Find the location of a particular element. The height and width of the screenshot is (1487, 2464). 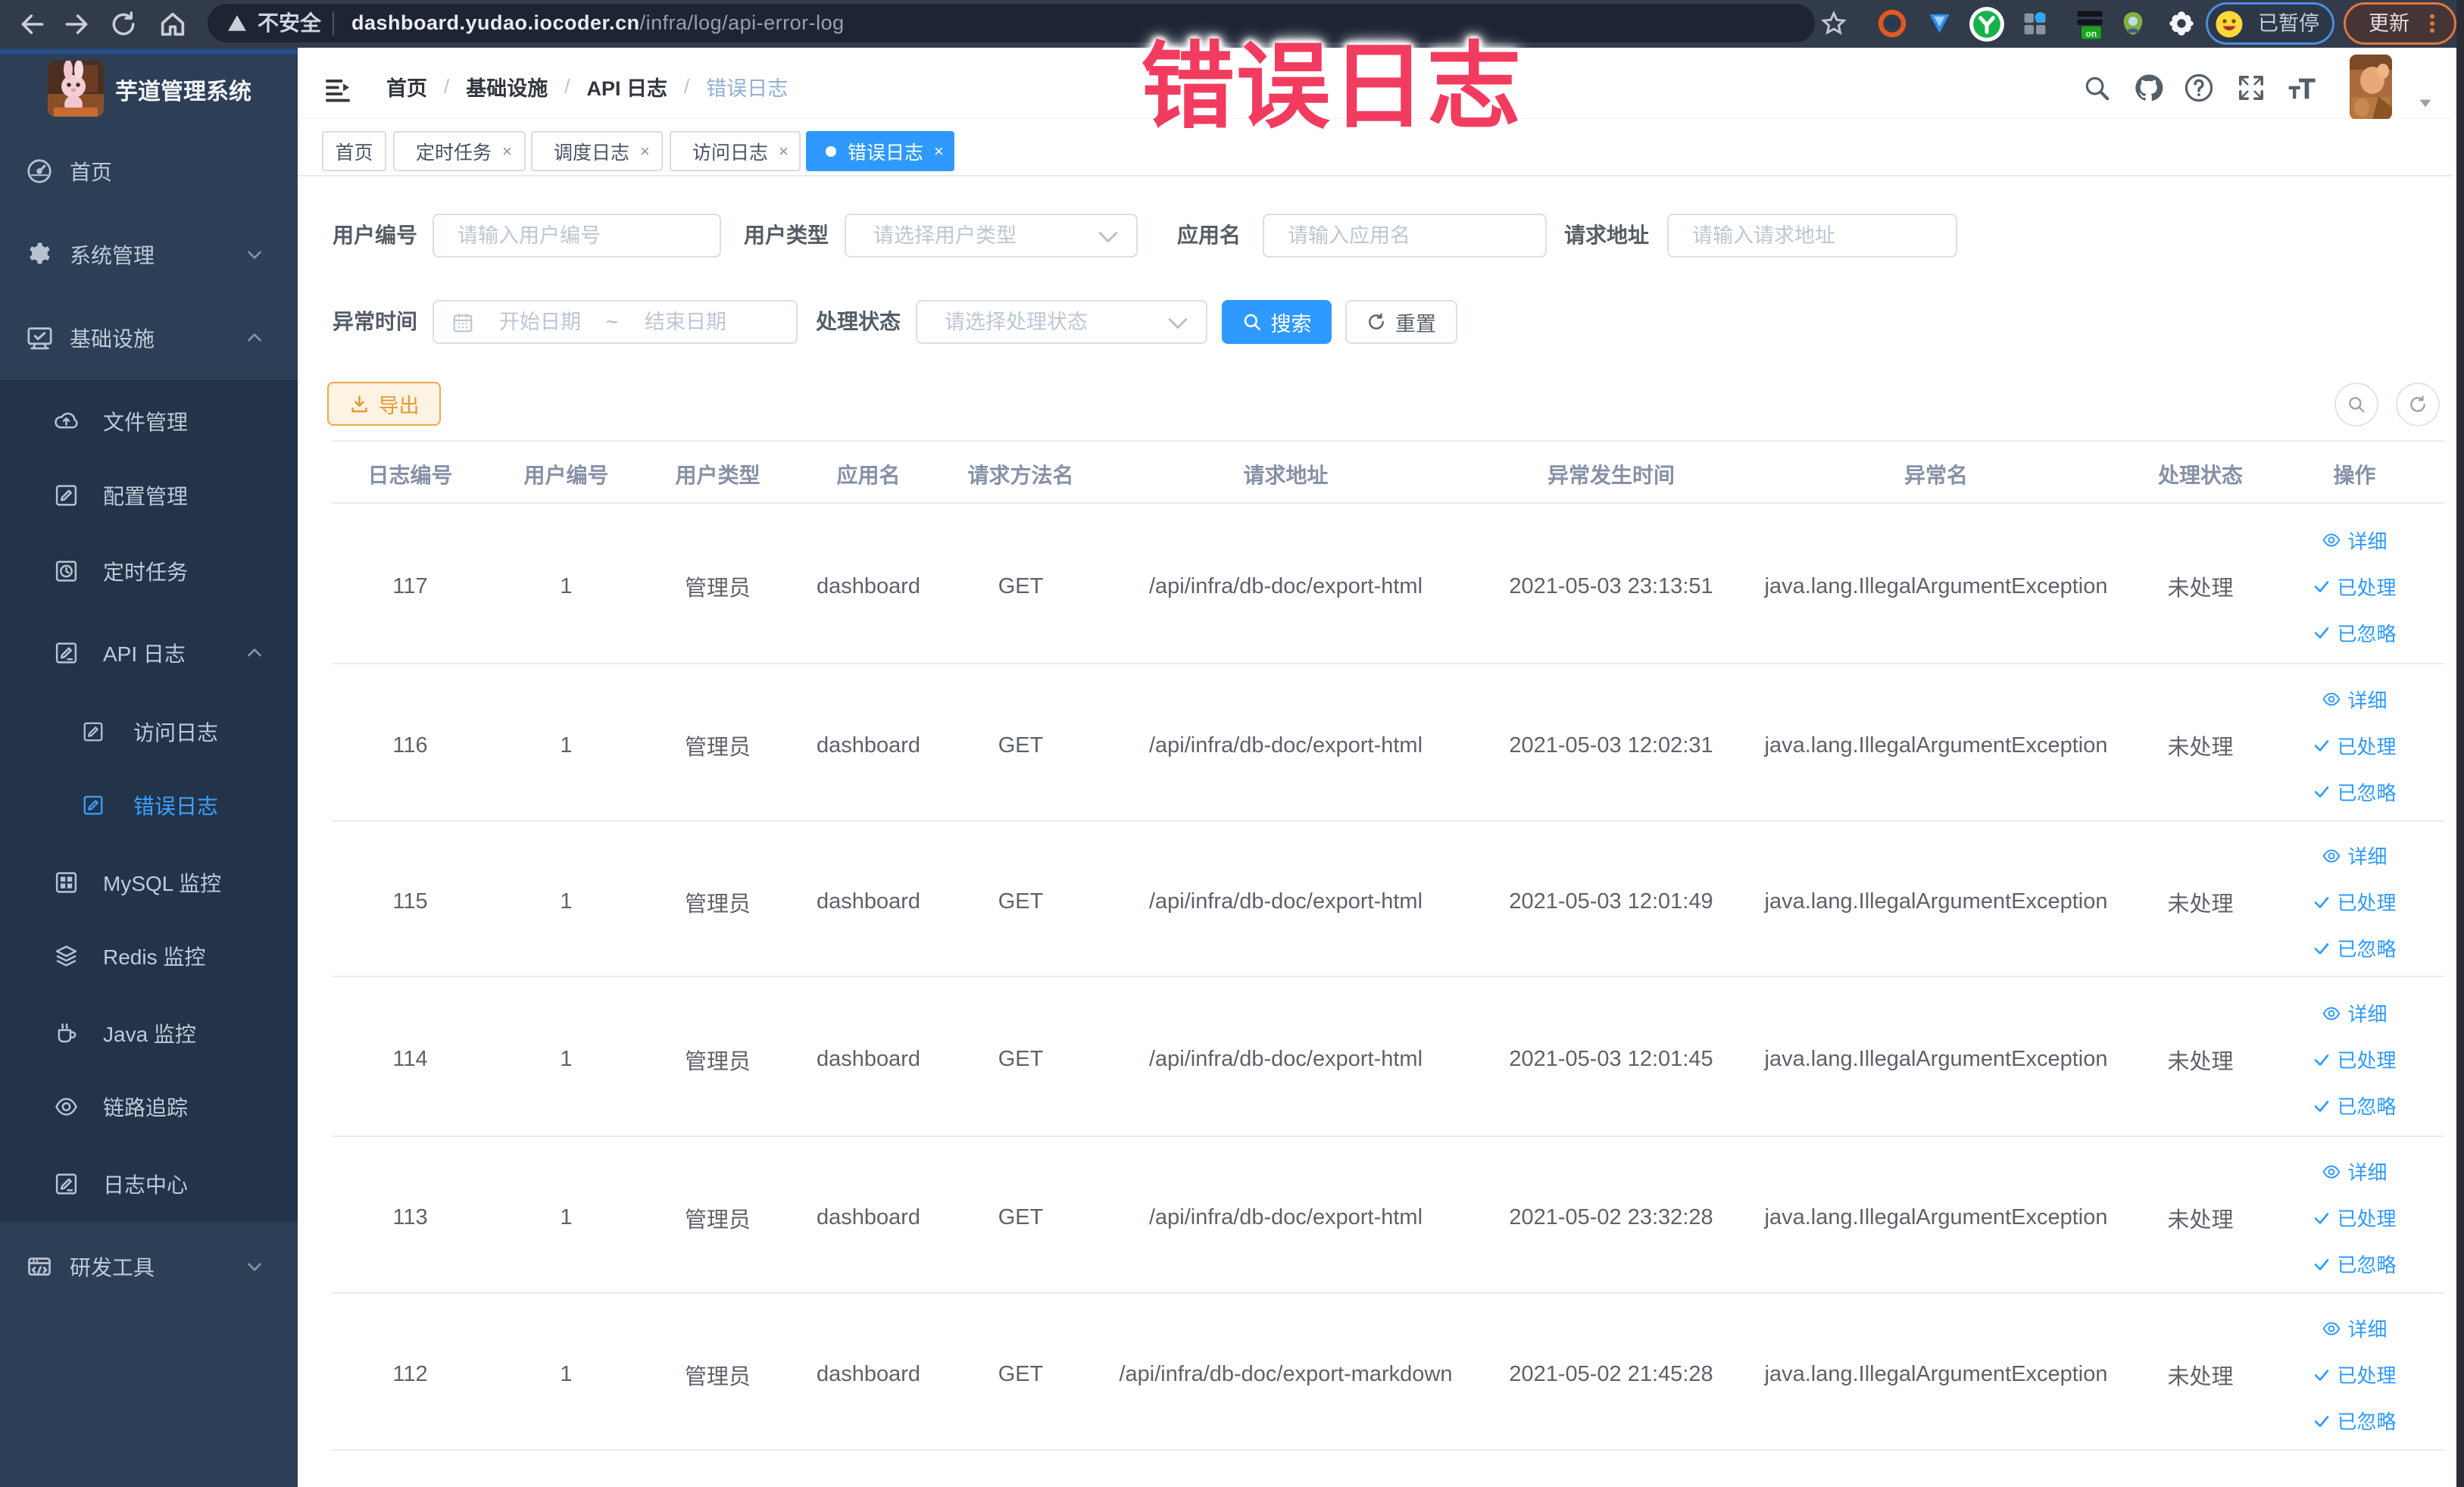

svg-text: on is located at coordinates (2091, 34).